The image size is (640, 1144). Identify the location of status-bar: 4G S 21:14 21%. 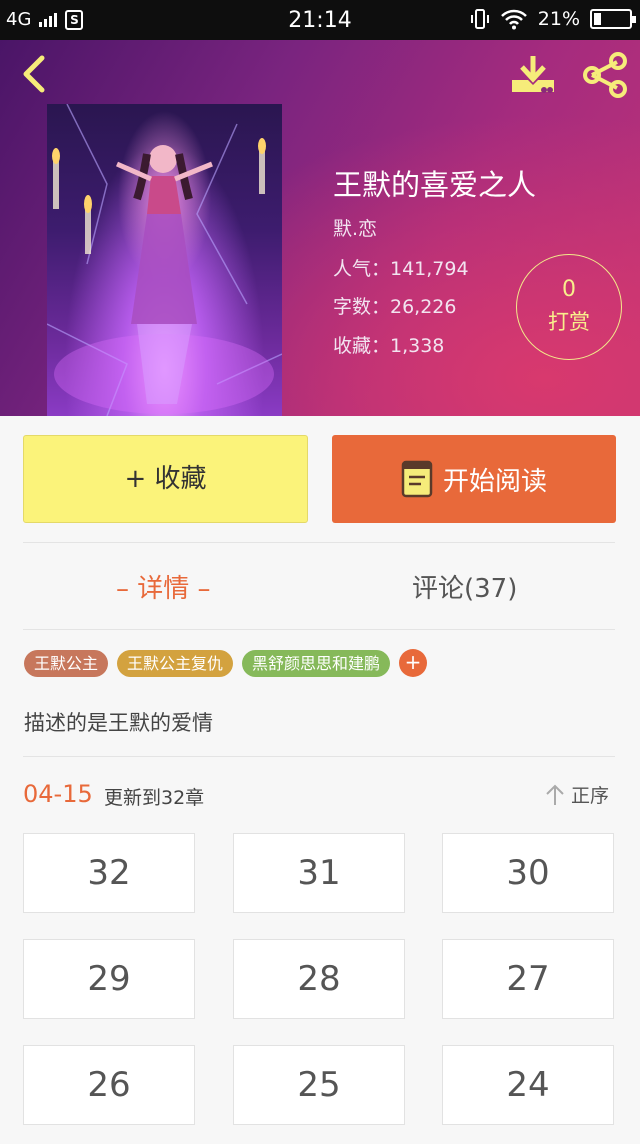
(320, 20).